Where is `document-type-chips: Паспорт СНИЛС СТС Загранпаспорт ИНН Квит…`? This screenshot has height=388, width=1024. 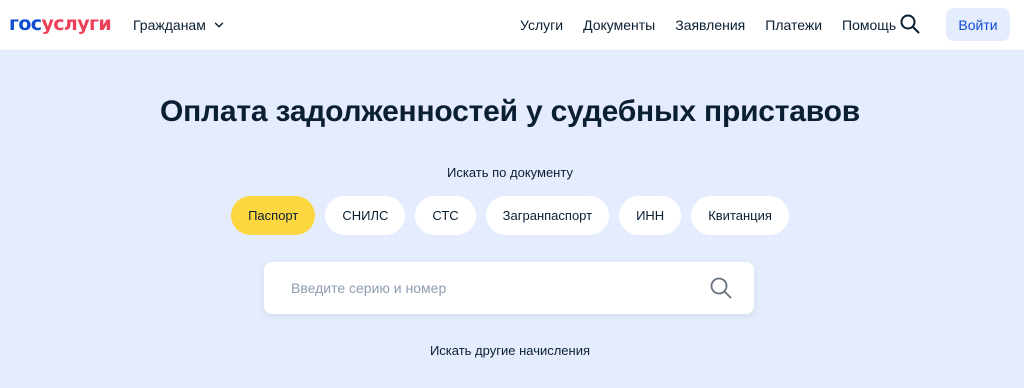 document-type-chips: Паспорт СНИЛС СТС Загранпаспорт ИНН Квит… is located at coordinates (510, 215).